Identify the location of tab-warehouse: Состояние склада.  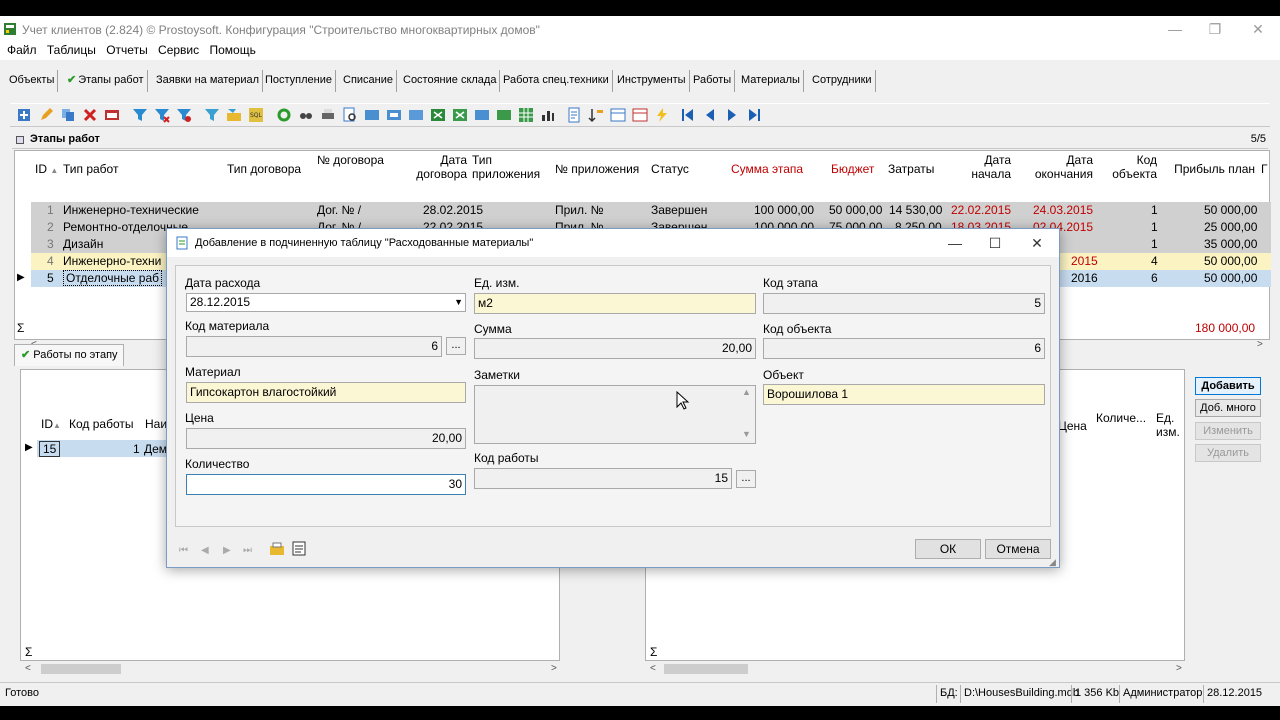
(450, 81).